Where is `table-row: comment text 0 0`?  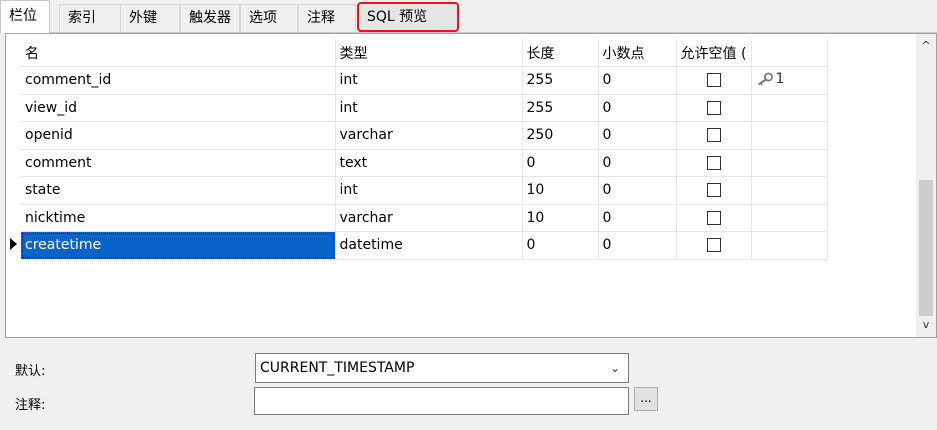 table-row: comment text 0 0 is located at coordinates (424, 163).